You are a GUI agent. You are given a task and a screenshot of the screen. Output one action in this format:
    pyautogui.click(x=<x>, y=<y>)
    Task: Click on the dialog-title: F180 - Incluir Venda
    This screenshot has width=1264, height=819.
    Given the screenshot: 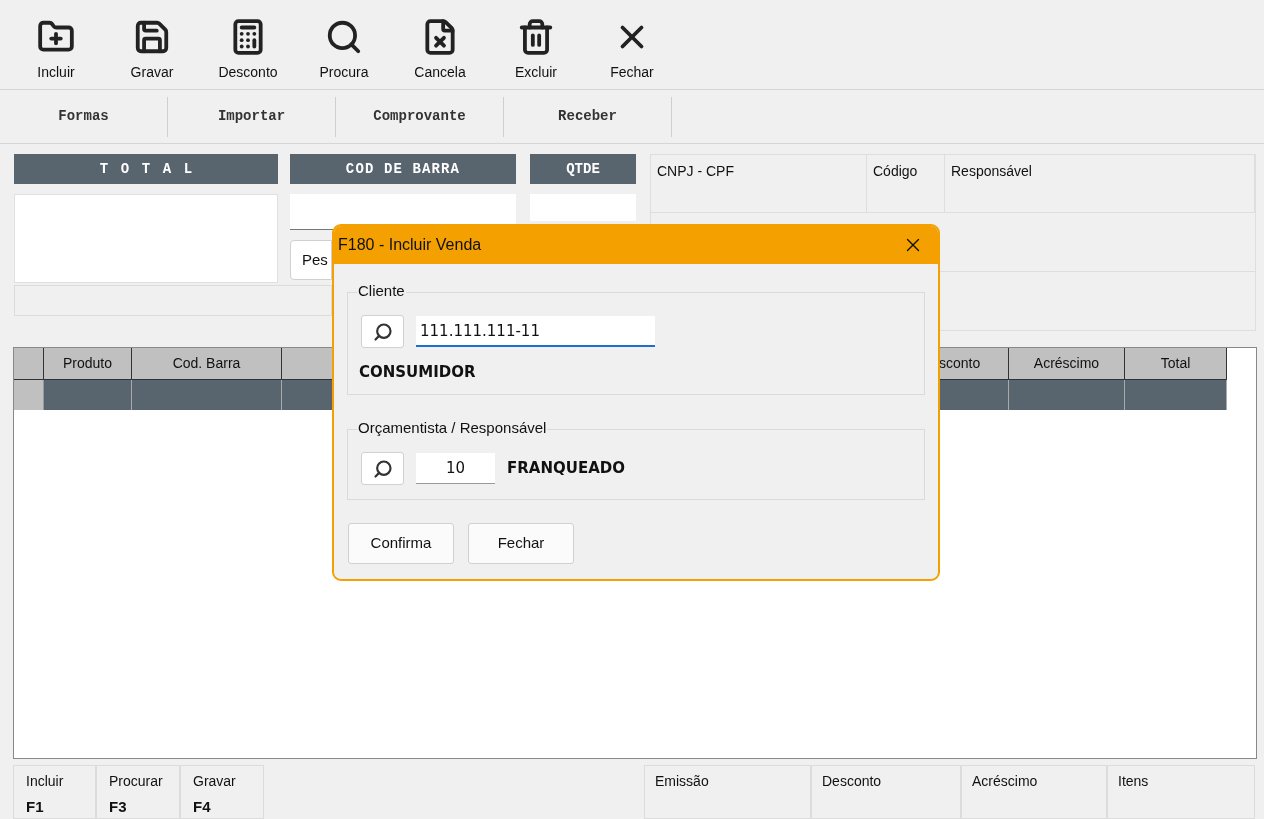 What is the action you would take?
    pyautogui.click(x=410, y=245)
    